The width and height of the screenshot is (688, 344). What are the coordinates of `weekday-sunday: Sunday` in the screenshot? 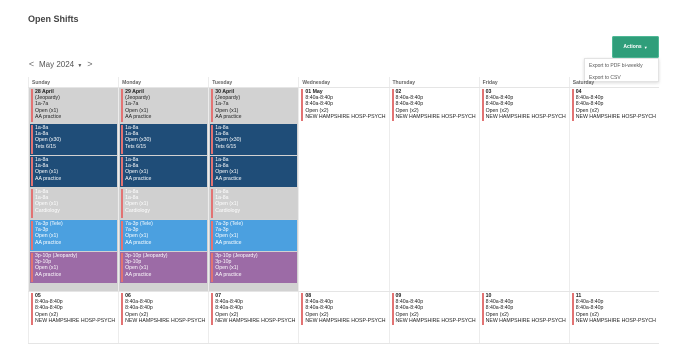 It's located at (73, 82).